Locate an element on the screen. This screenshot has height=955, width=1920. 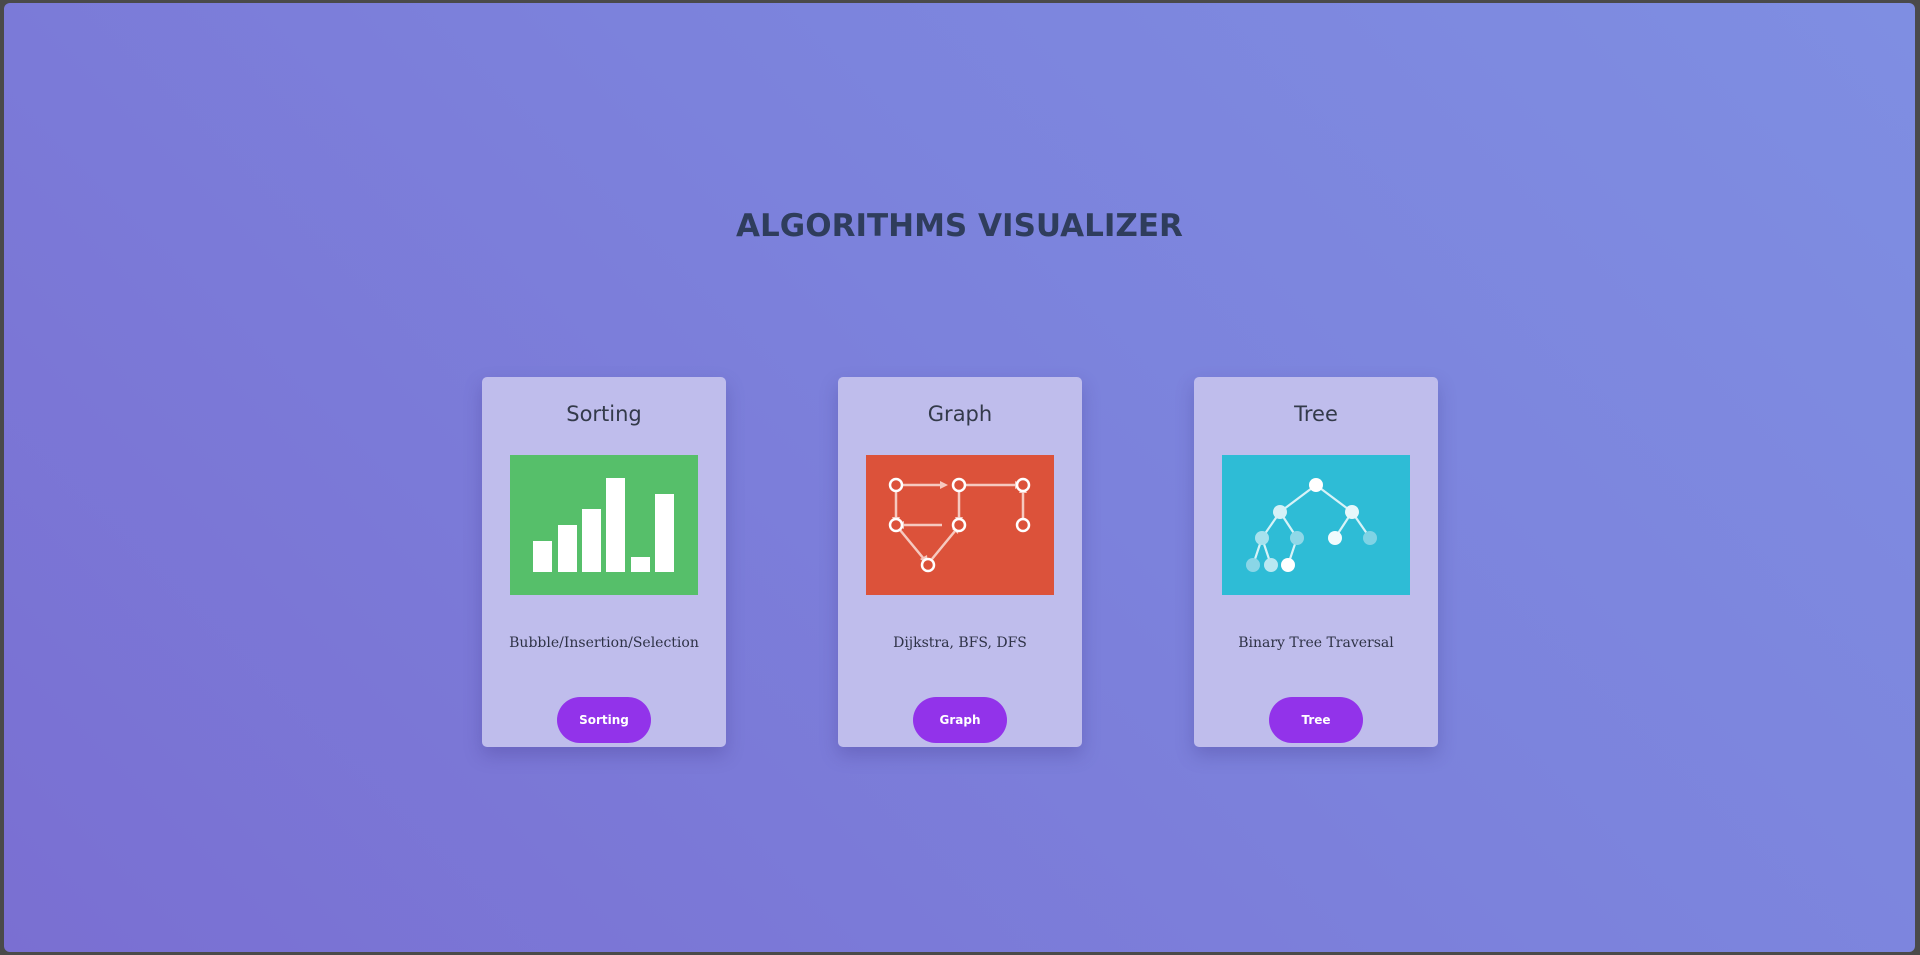
sorting-button: Sorting is located at coordinates (604, 720).